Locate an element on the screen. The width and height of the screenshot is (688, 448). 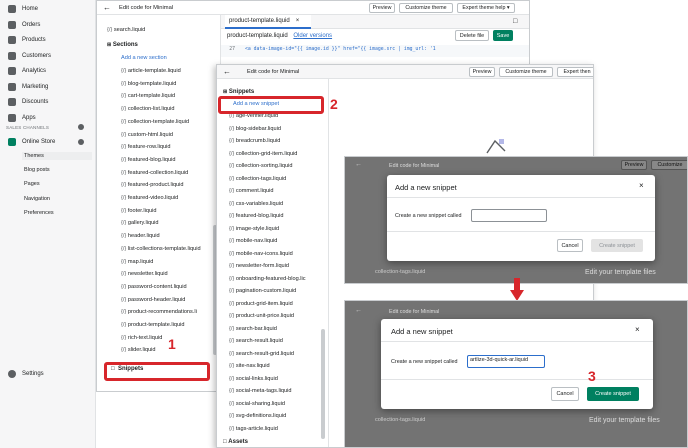
file-item: {/} onboarding-featured-blog.lic is located at coordinates (267, 279).